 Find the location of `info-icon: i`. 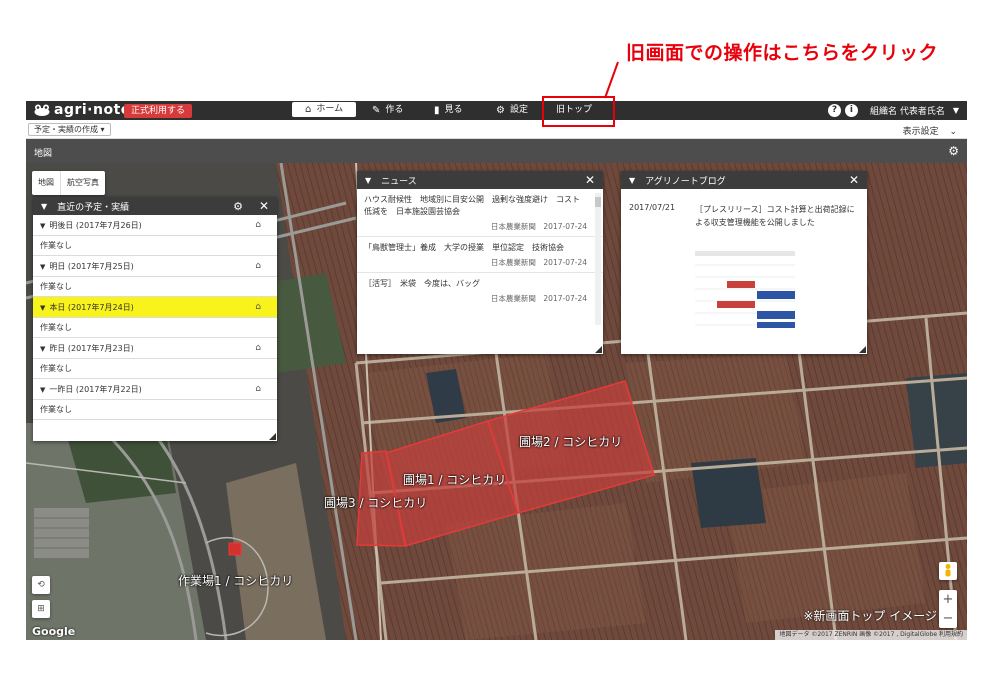

info-icon: i is located at coordinates (851, 110).